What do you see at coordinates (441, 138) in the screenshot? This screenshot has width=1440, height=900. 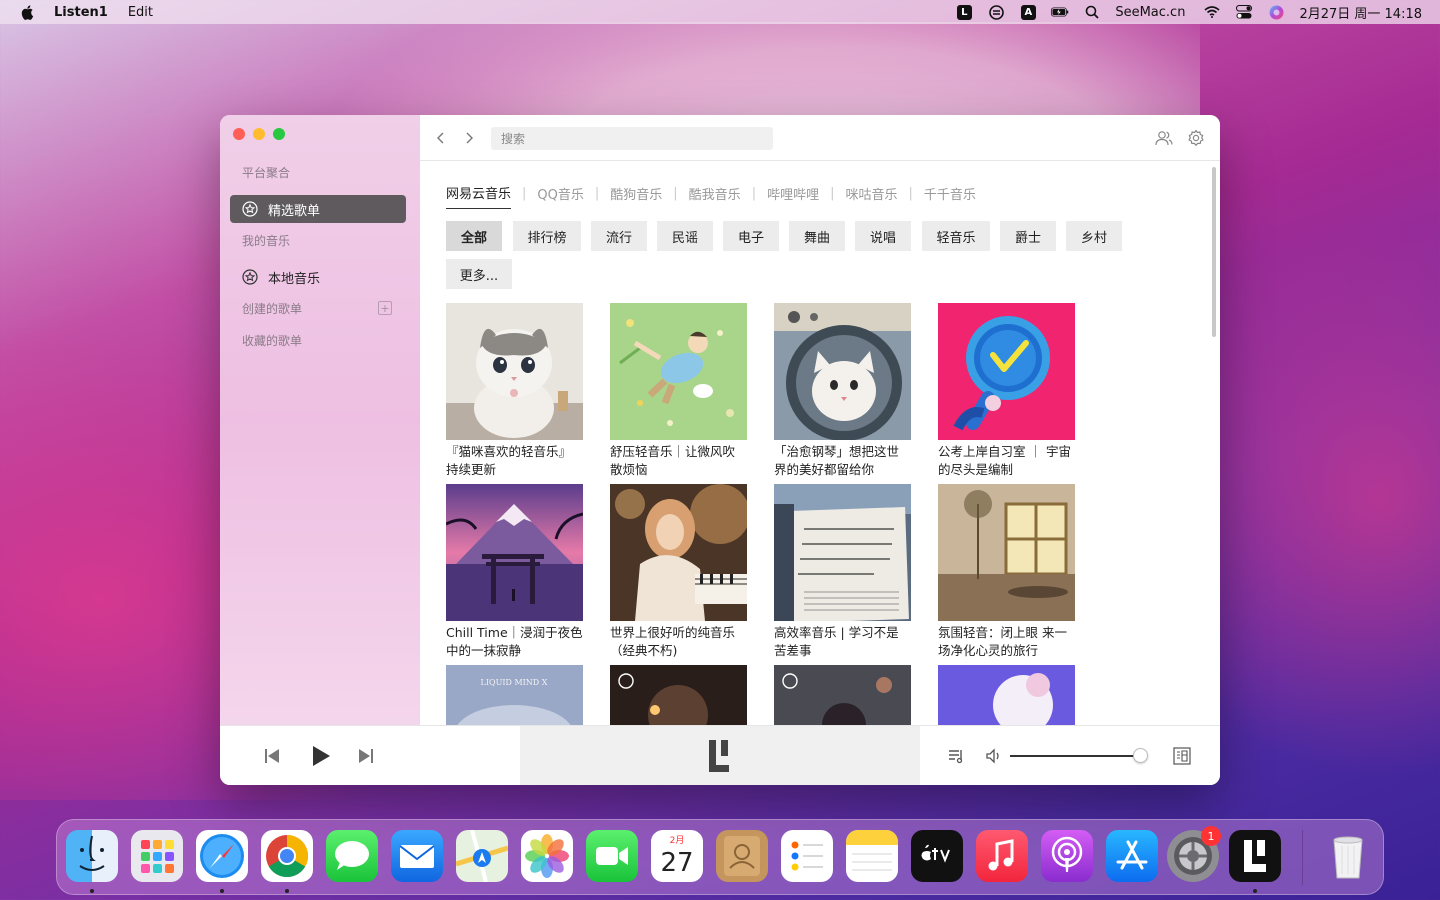 I see `back-button` at bounding box center [441, 138].